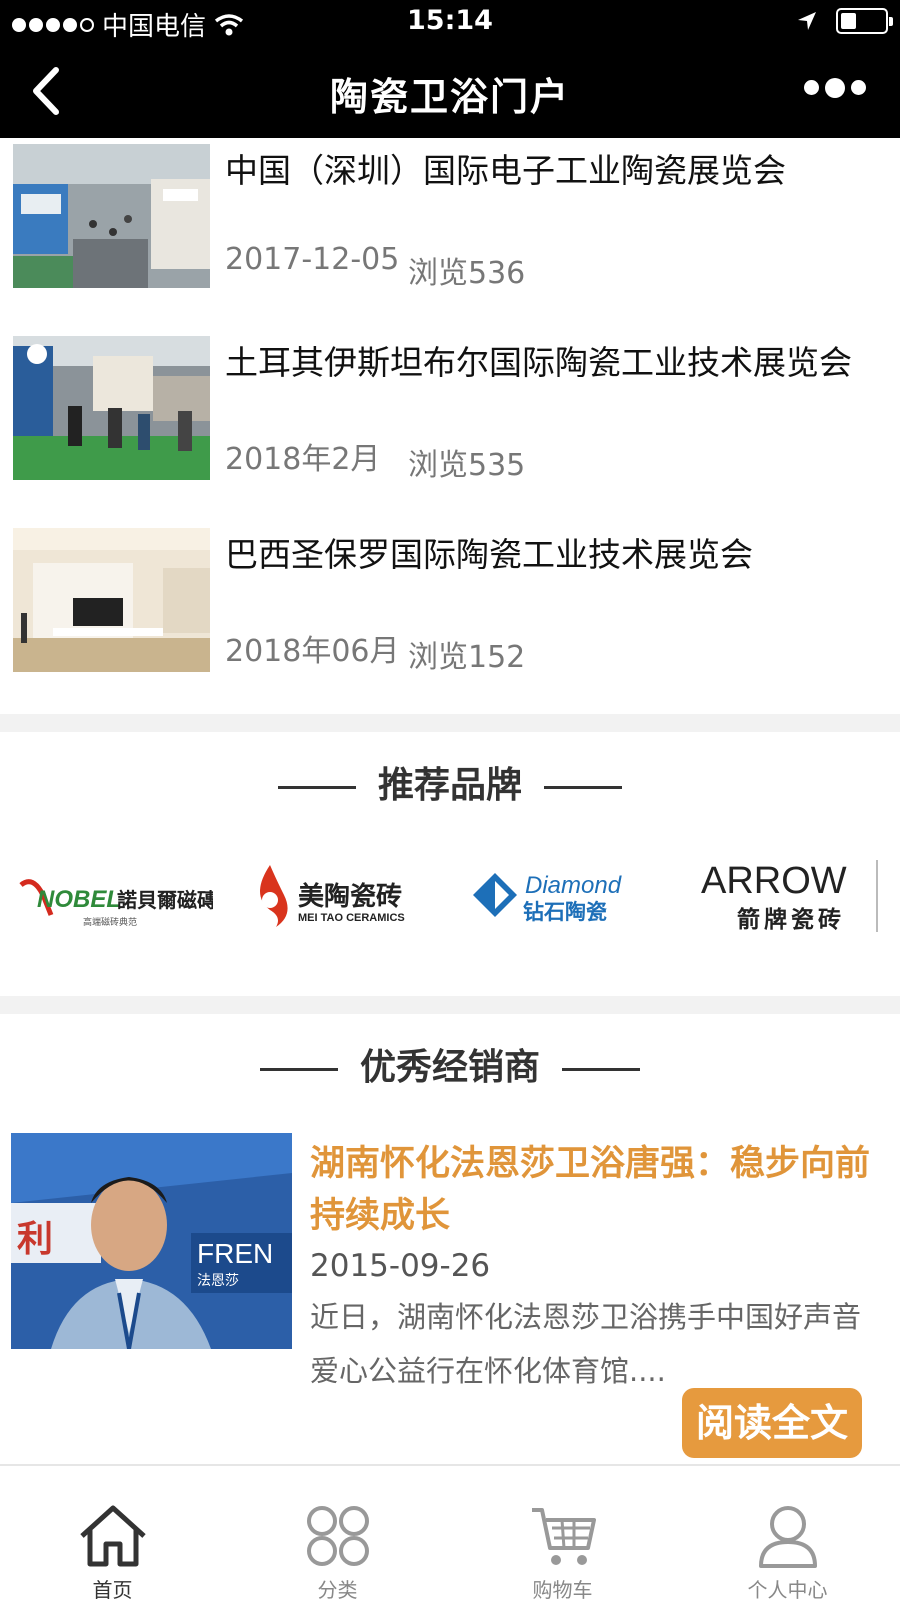  What do you see at coordinates (110, 922) in the screenshot?
I see `svg-text: 高端磁砖典范` at bounding box center [110, 922].